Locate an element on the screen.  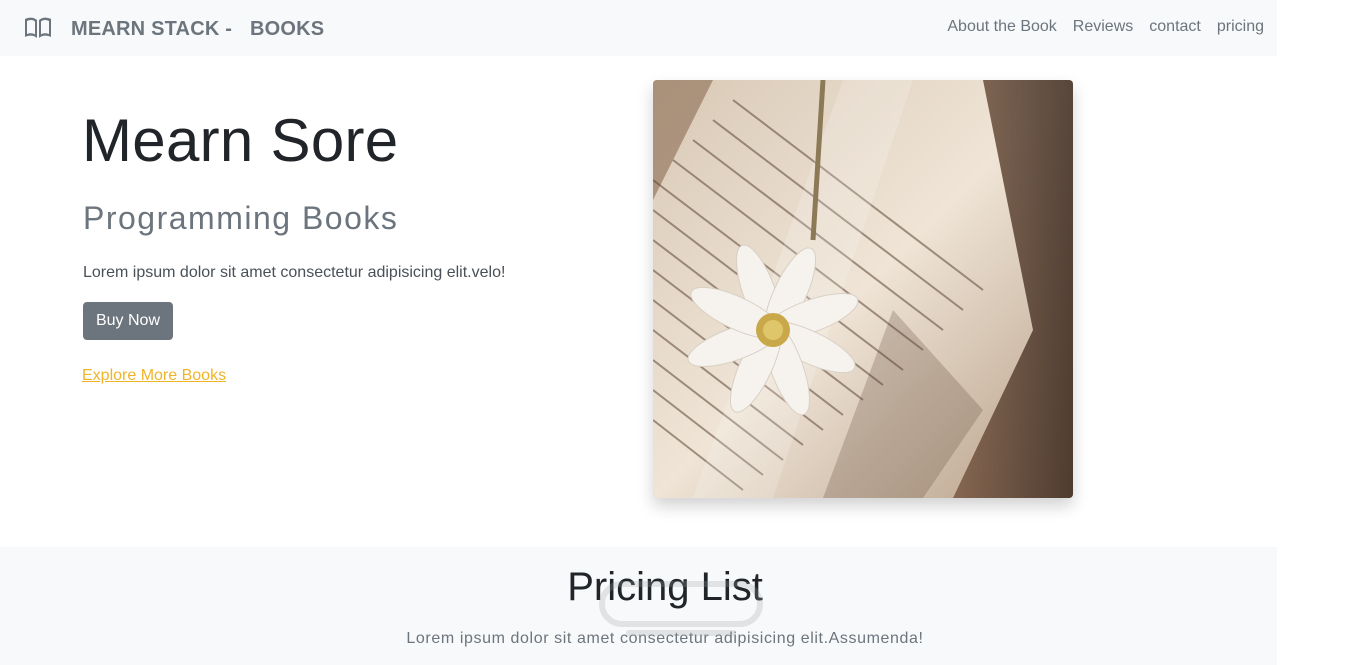
pricing-title: Pricing List is located at coordinates (665, 587).